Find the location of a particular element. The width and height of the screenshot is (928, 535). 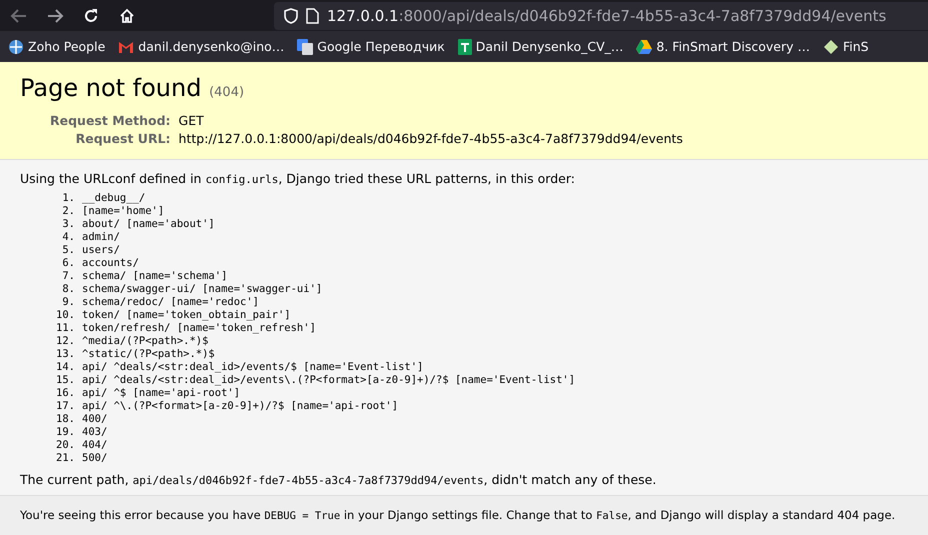

list-number: 16. is located at coordinates (65, 393).